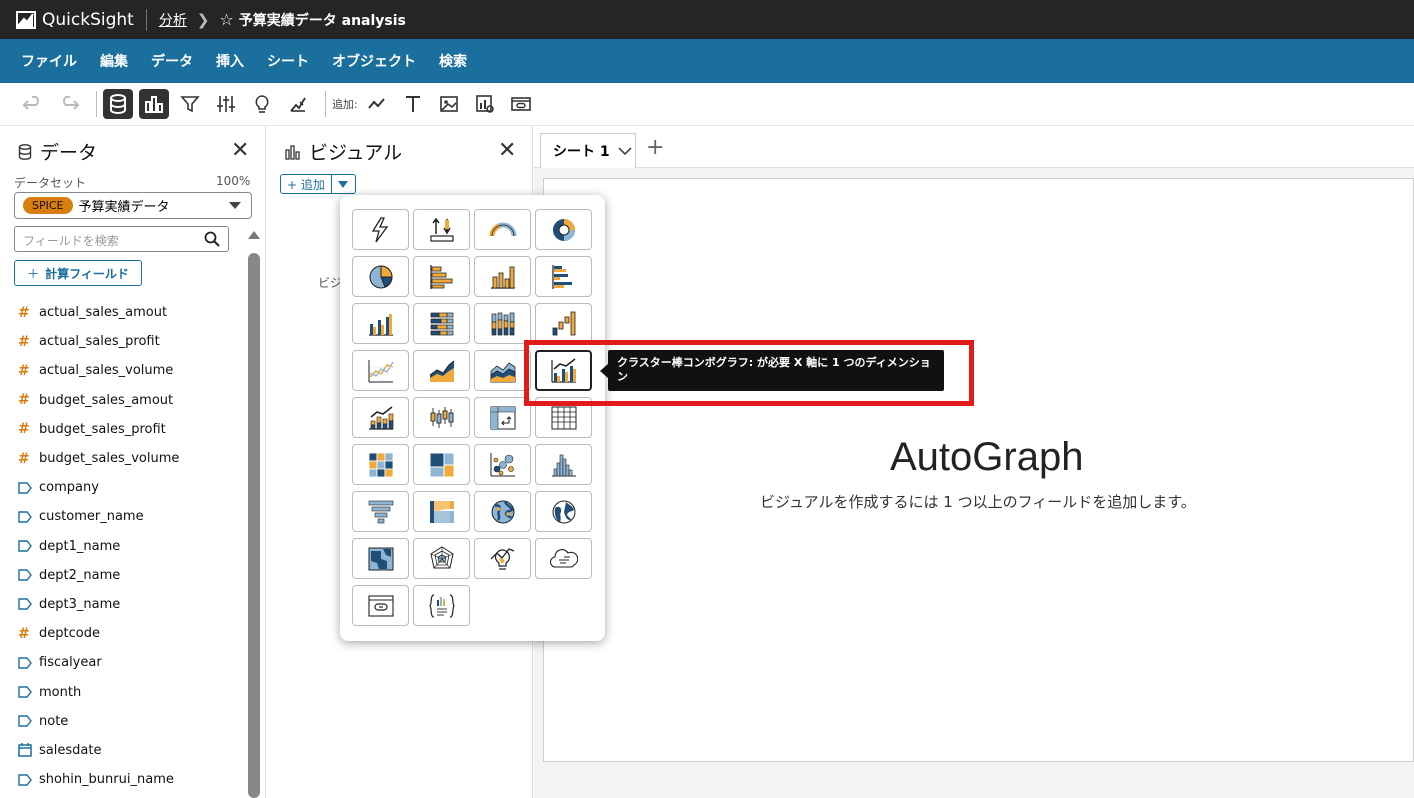 The height and width of the screenshot is (798, 1414). What do you see at coordinates (987, 457) in the screenshot?
I see `autograph-title: AutoGraph` at bounding box center [987, 457].